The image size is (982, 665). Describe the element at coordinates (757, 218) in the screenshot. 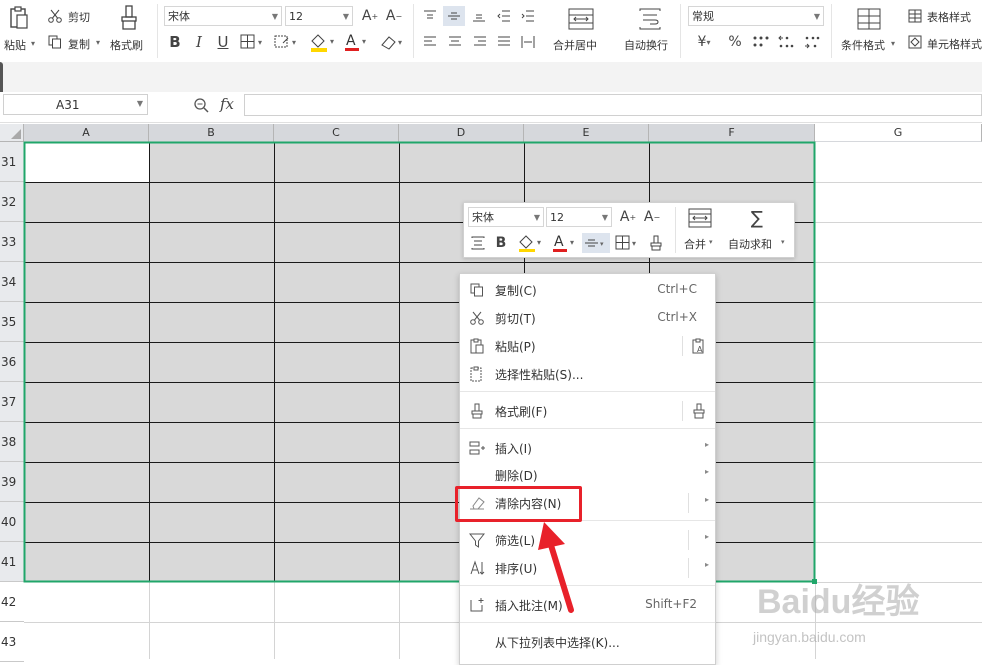

I see `mini-autosum-icon: ∑` at that location.